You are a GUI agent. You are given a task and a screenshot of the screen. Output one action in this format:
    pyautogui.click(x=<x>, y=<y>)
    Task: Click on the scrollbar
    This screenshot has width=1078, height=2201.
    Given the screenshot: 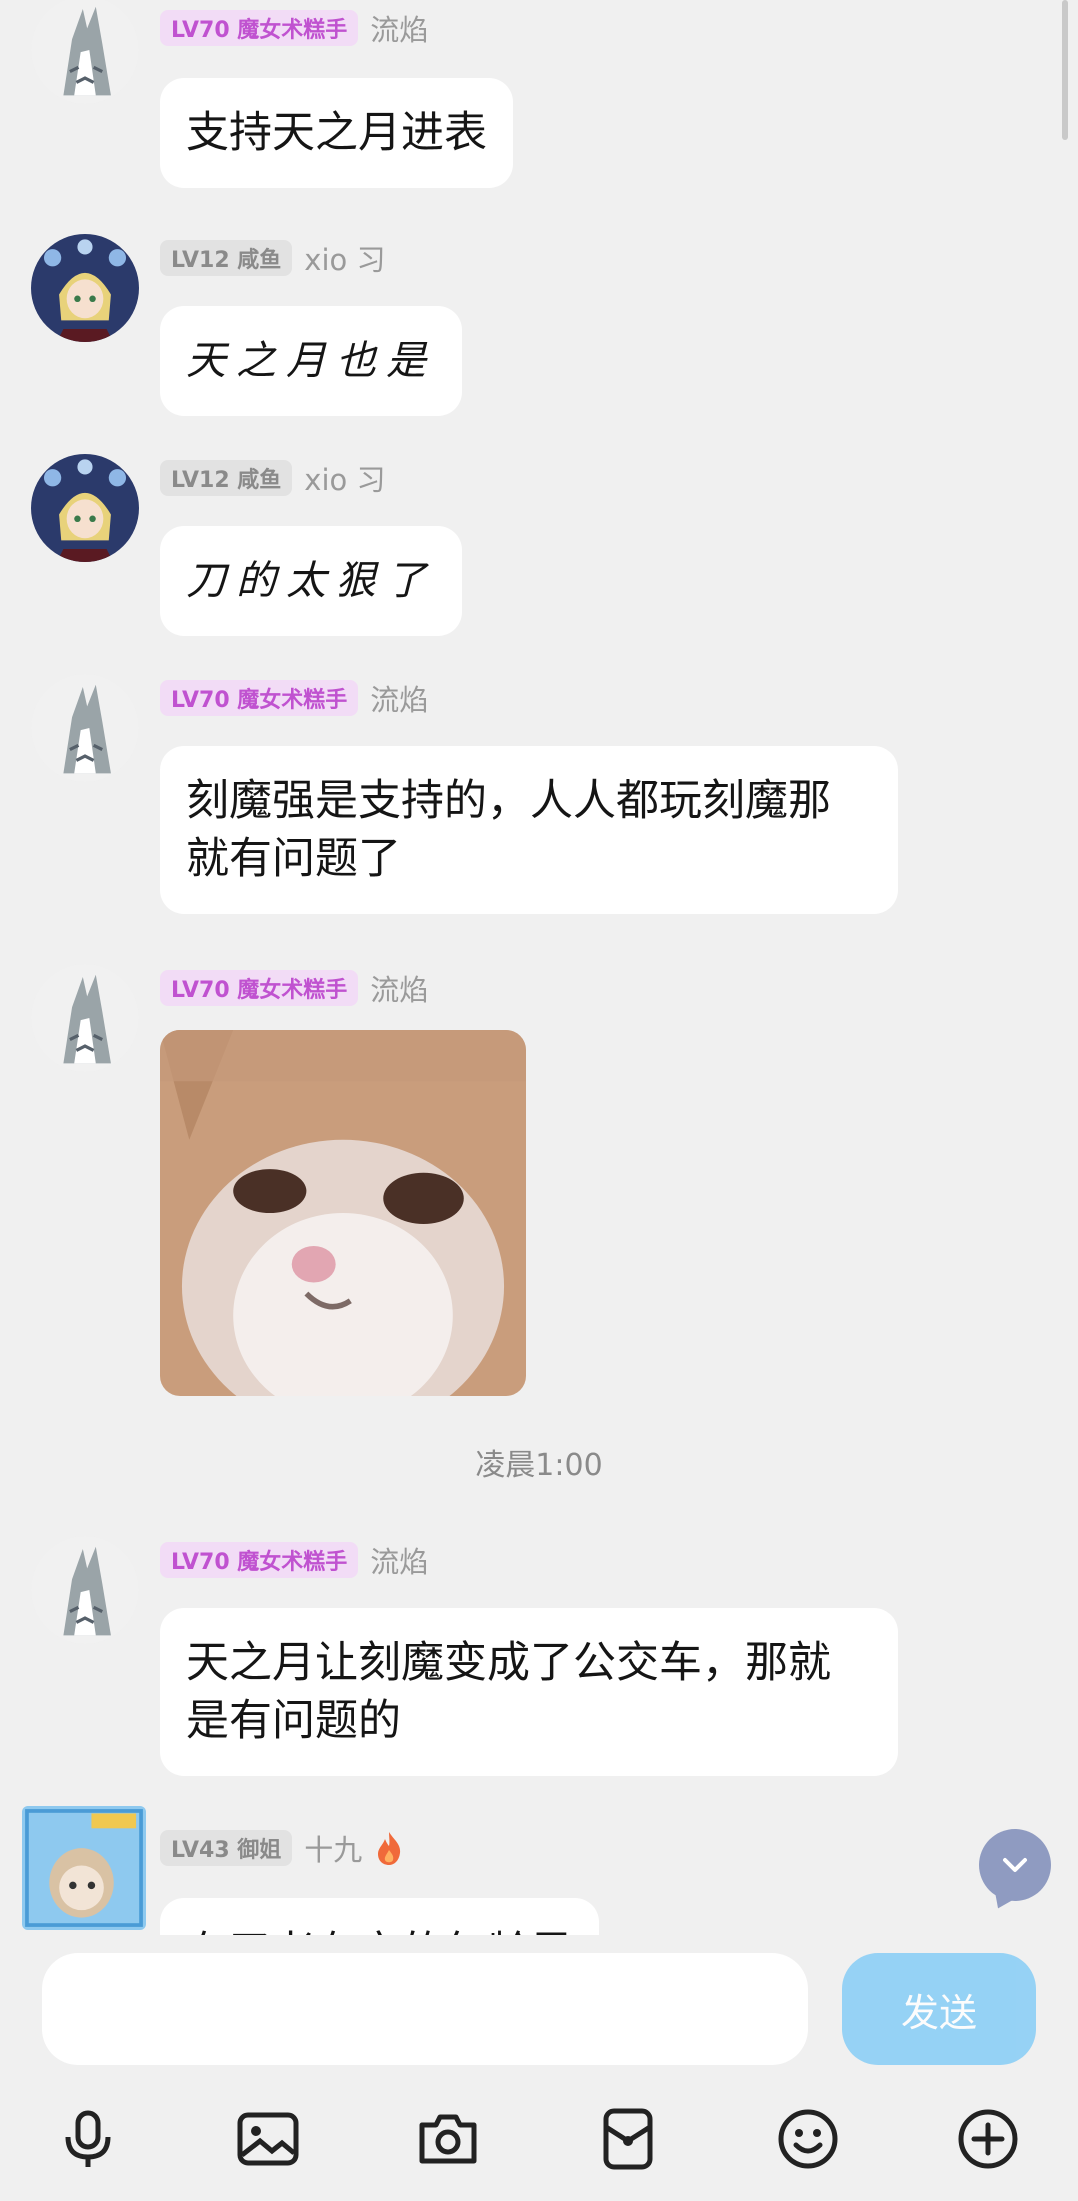 What is the action you would take?
    pyautogui.click(x=1065, y=70)
    